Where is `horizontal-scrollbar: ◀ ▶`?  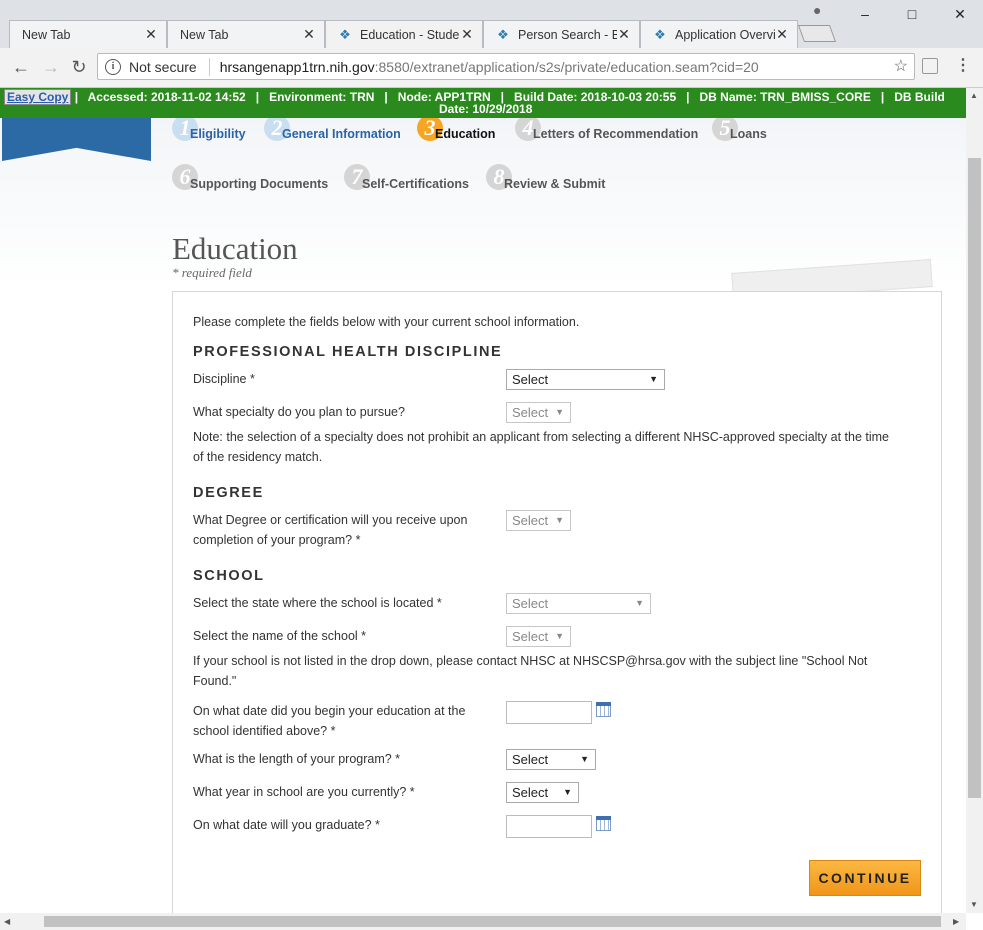 horizontal-scrollbar: ◀ ▶ is located at coordinates (483, 921).